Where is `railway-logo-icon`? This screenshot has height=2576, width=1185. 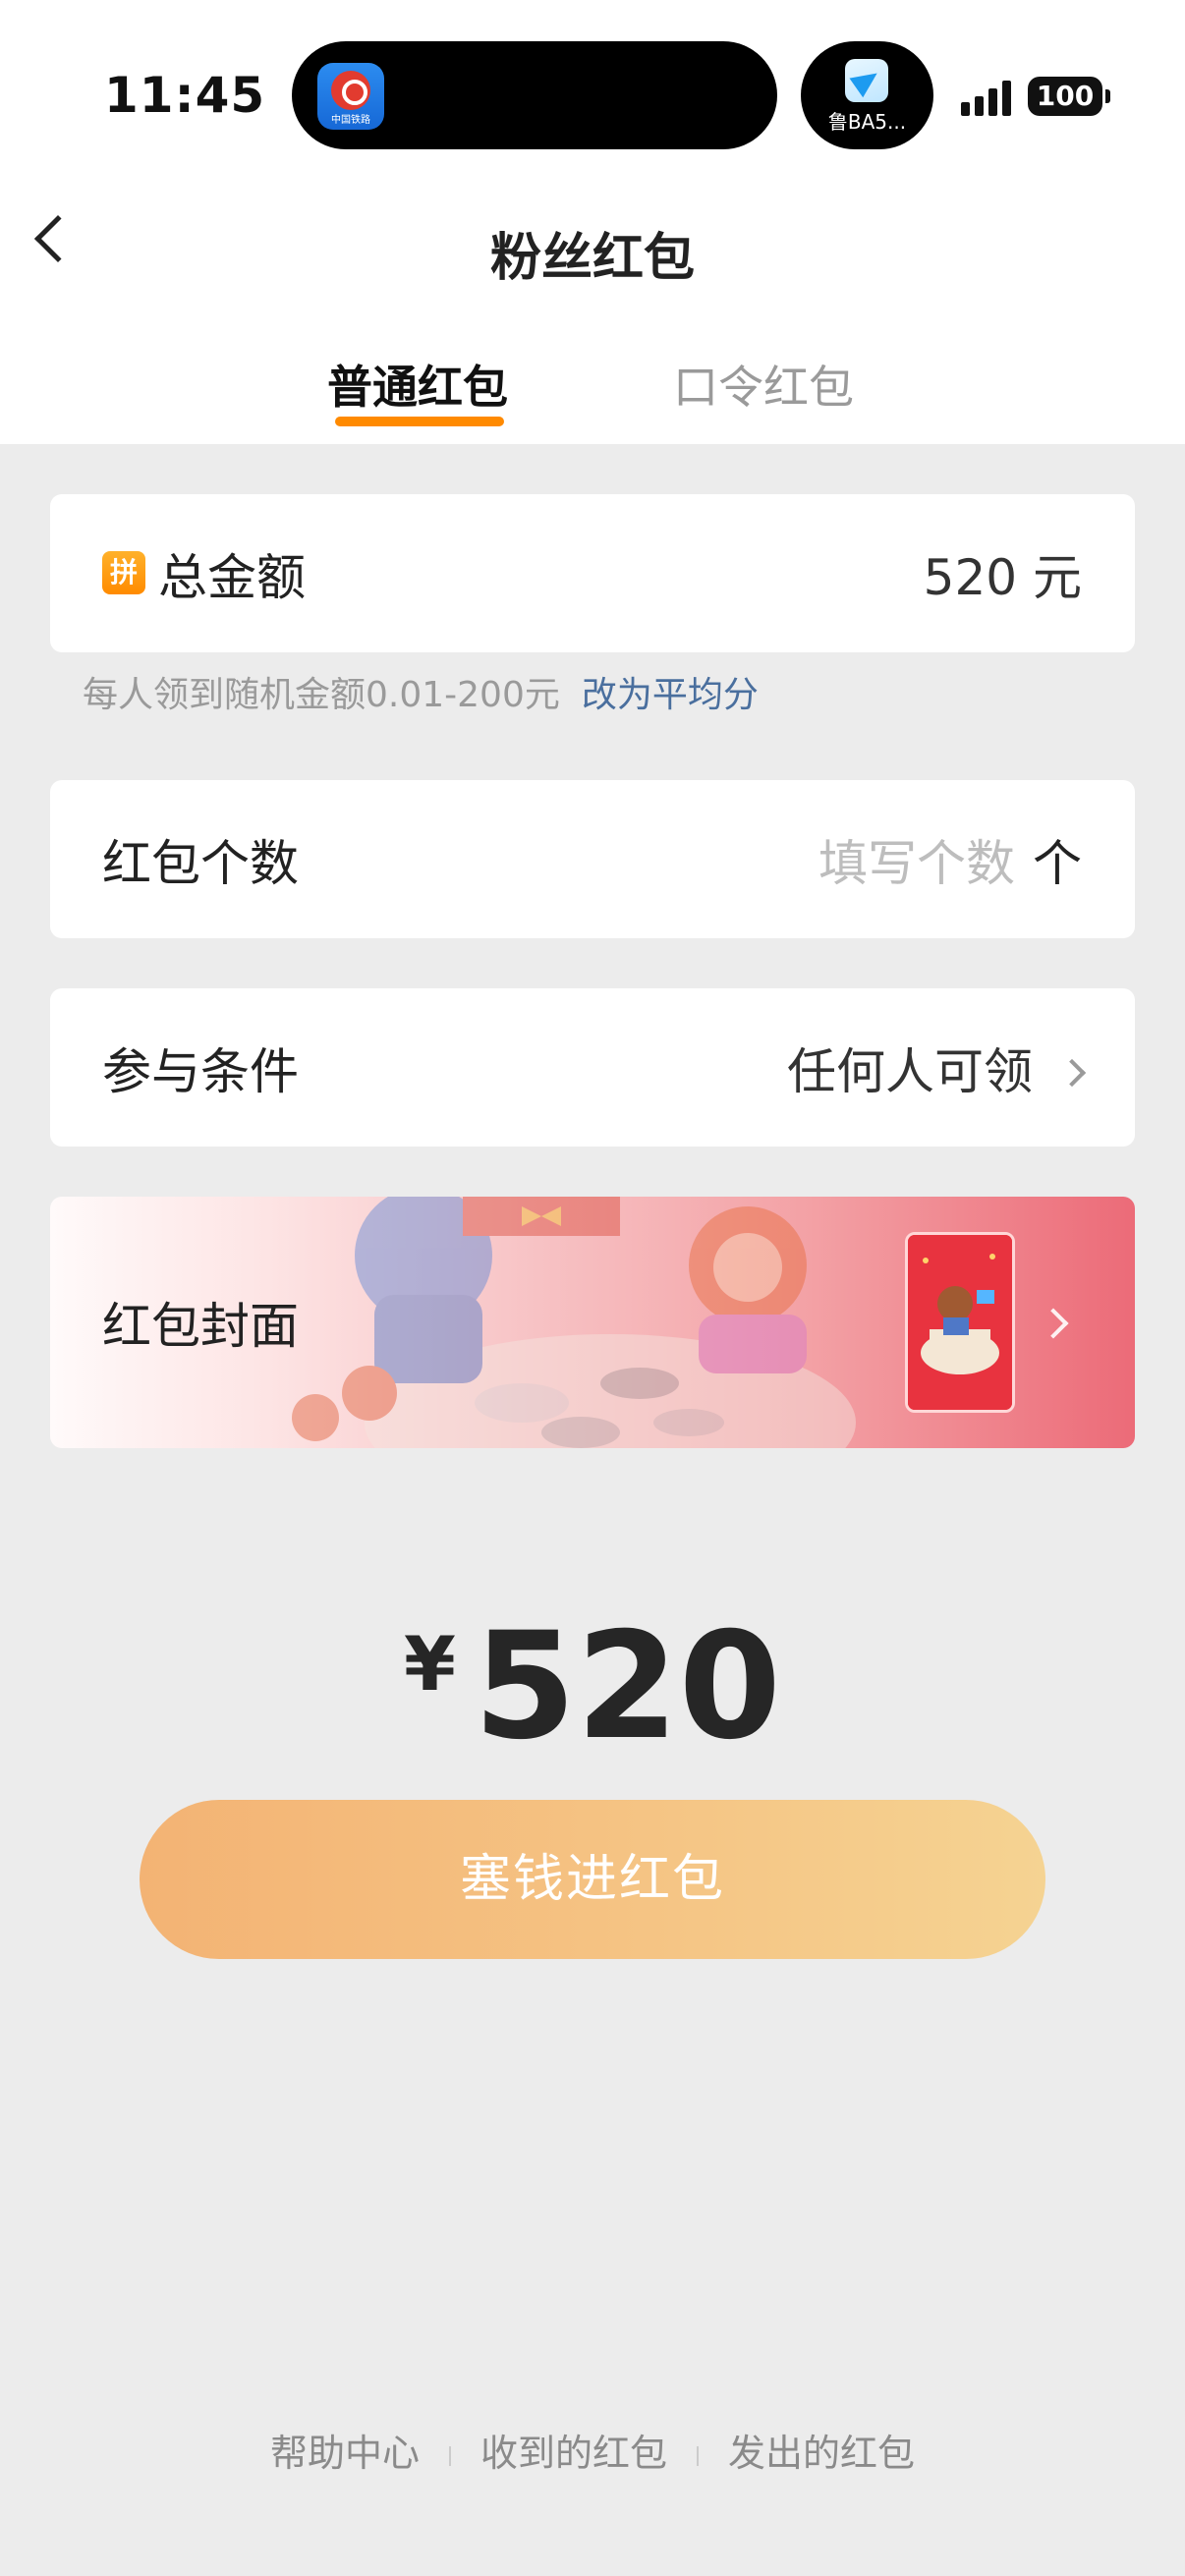 railway-logo-icon is located at coordinates (351, 90).